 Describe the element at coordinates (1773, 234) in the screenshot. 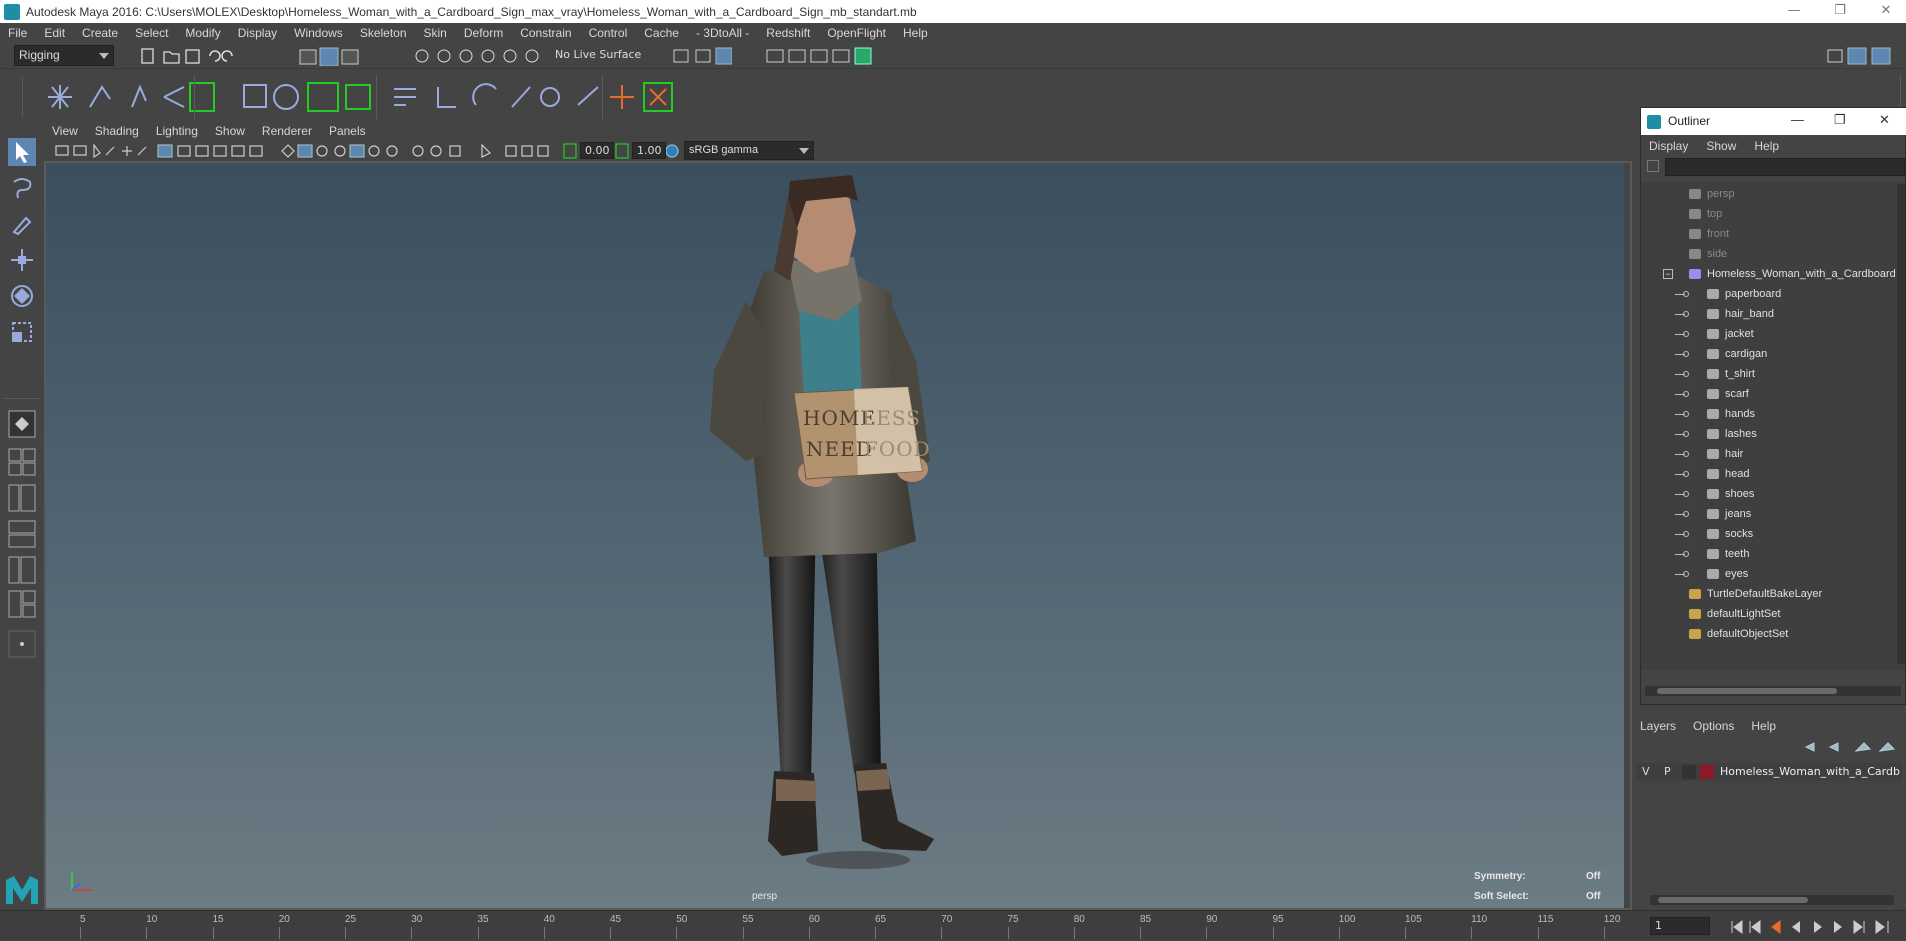

I see `outliner-item-camera: front` at that location.